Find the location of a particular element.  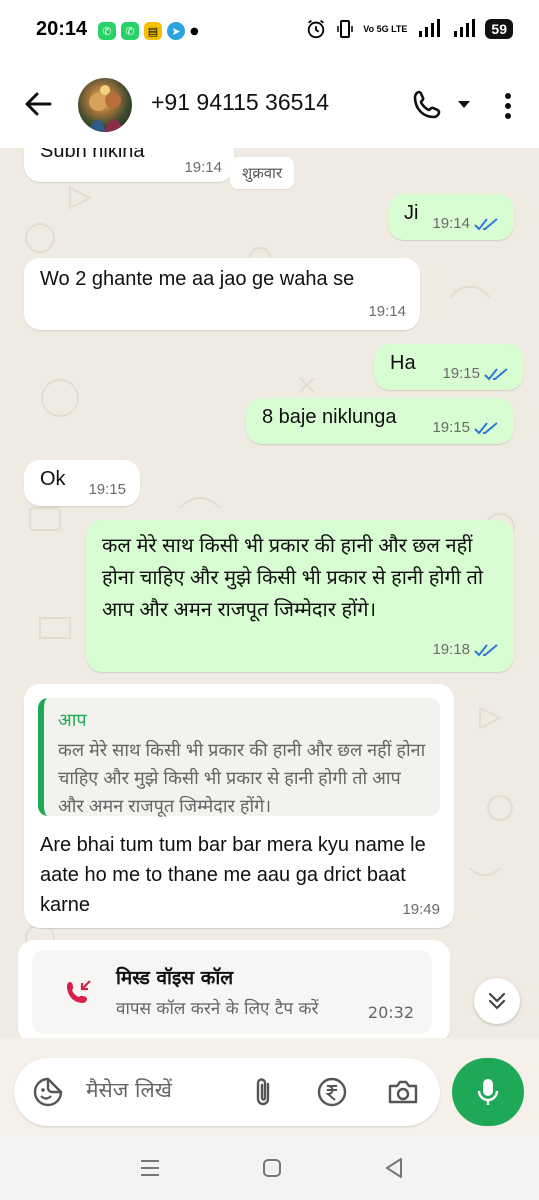

network-label: Vo 5G LTE is located at coordinates (385, 29).